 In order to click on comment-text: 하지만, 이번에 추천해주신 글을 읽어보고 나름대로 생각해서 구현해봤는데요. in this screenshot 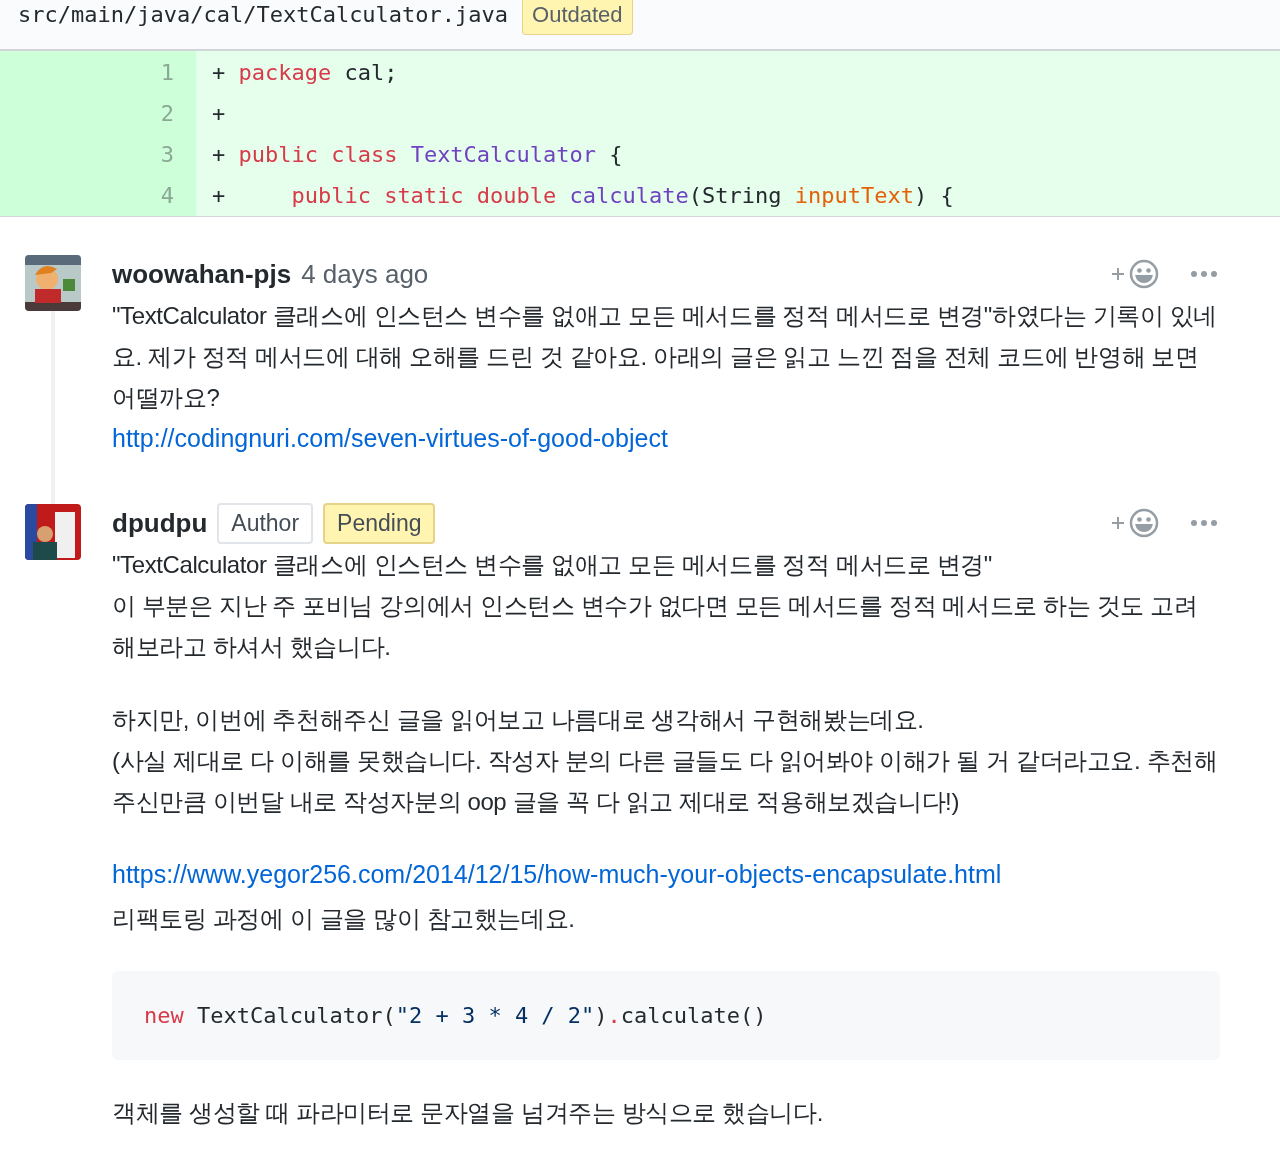, I will do `click(518, 720)`.